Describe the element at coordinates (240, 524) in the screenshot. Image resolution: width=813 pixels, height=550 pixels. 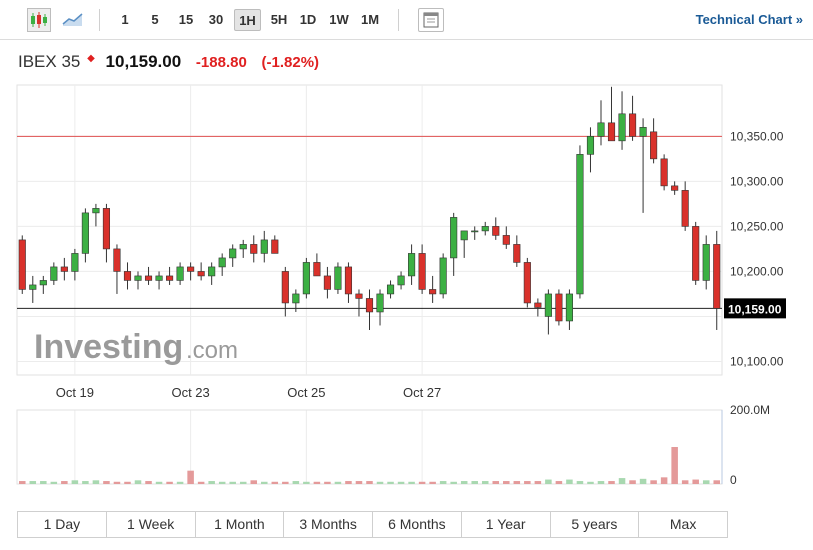
I see `range-1-month: 1 Month` at that location.